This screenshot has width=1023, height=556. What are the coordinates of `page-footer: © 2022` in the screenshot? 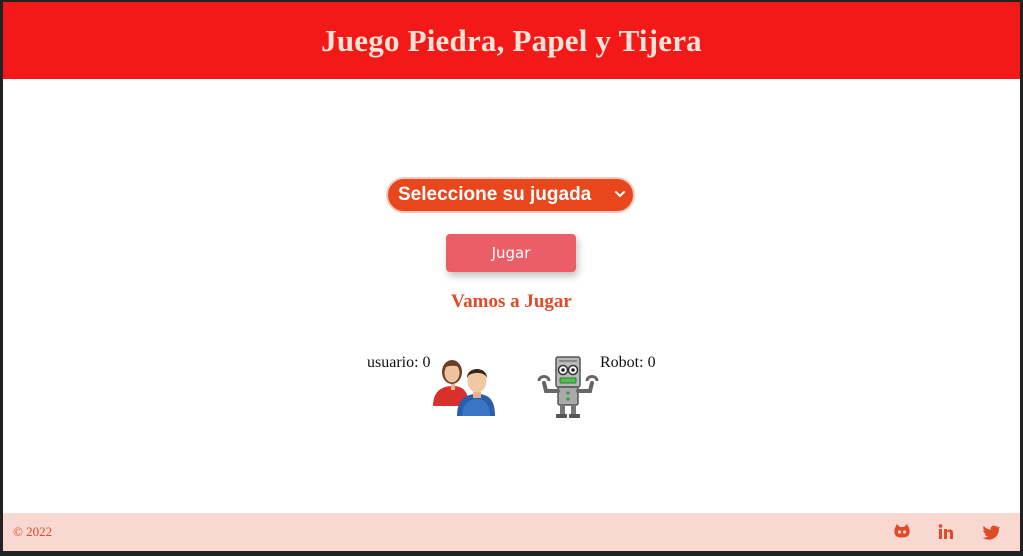 It's located at (511, 532).